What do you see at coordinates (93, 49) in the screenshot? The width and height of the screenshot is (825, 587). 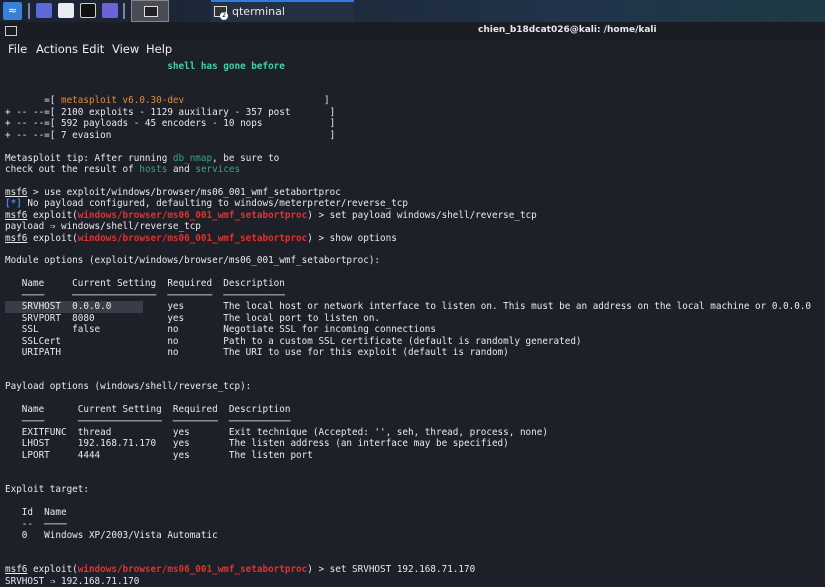 I see `menu-edit: Edit` at bounding box center [93, 49].